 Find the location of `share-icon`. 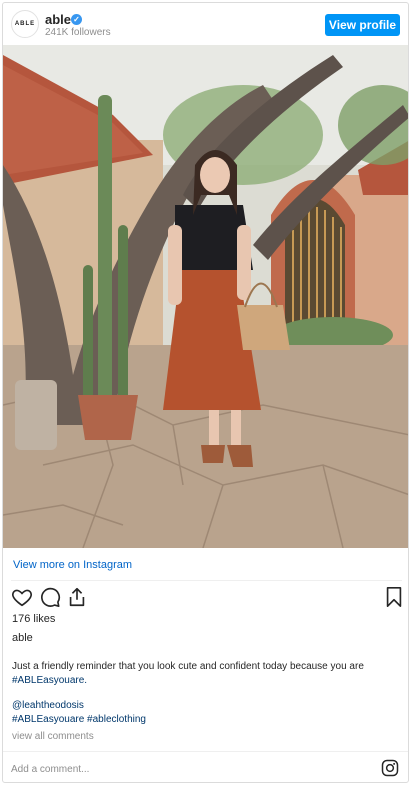

share-icon is located at coordinates (77, 597).